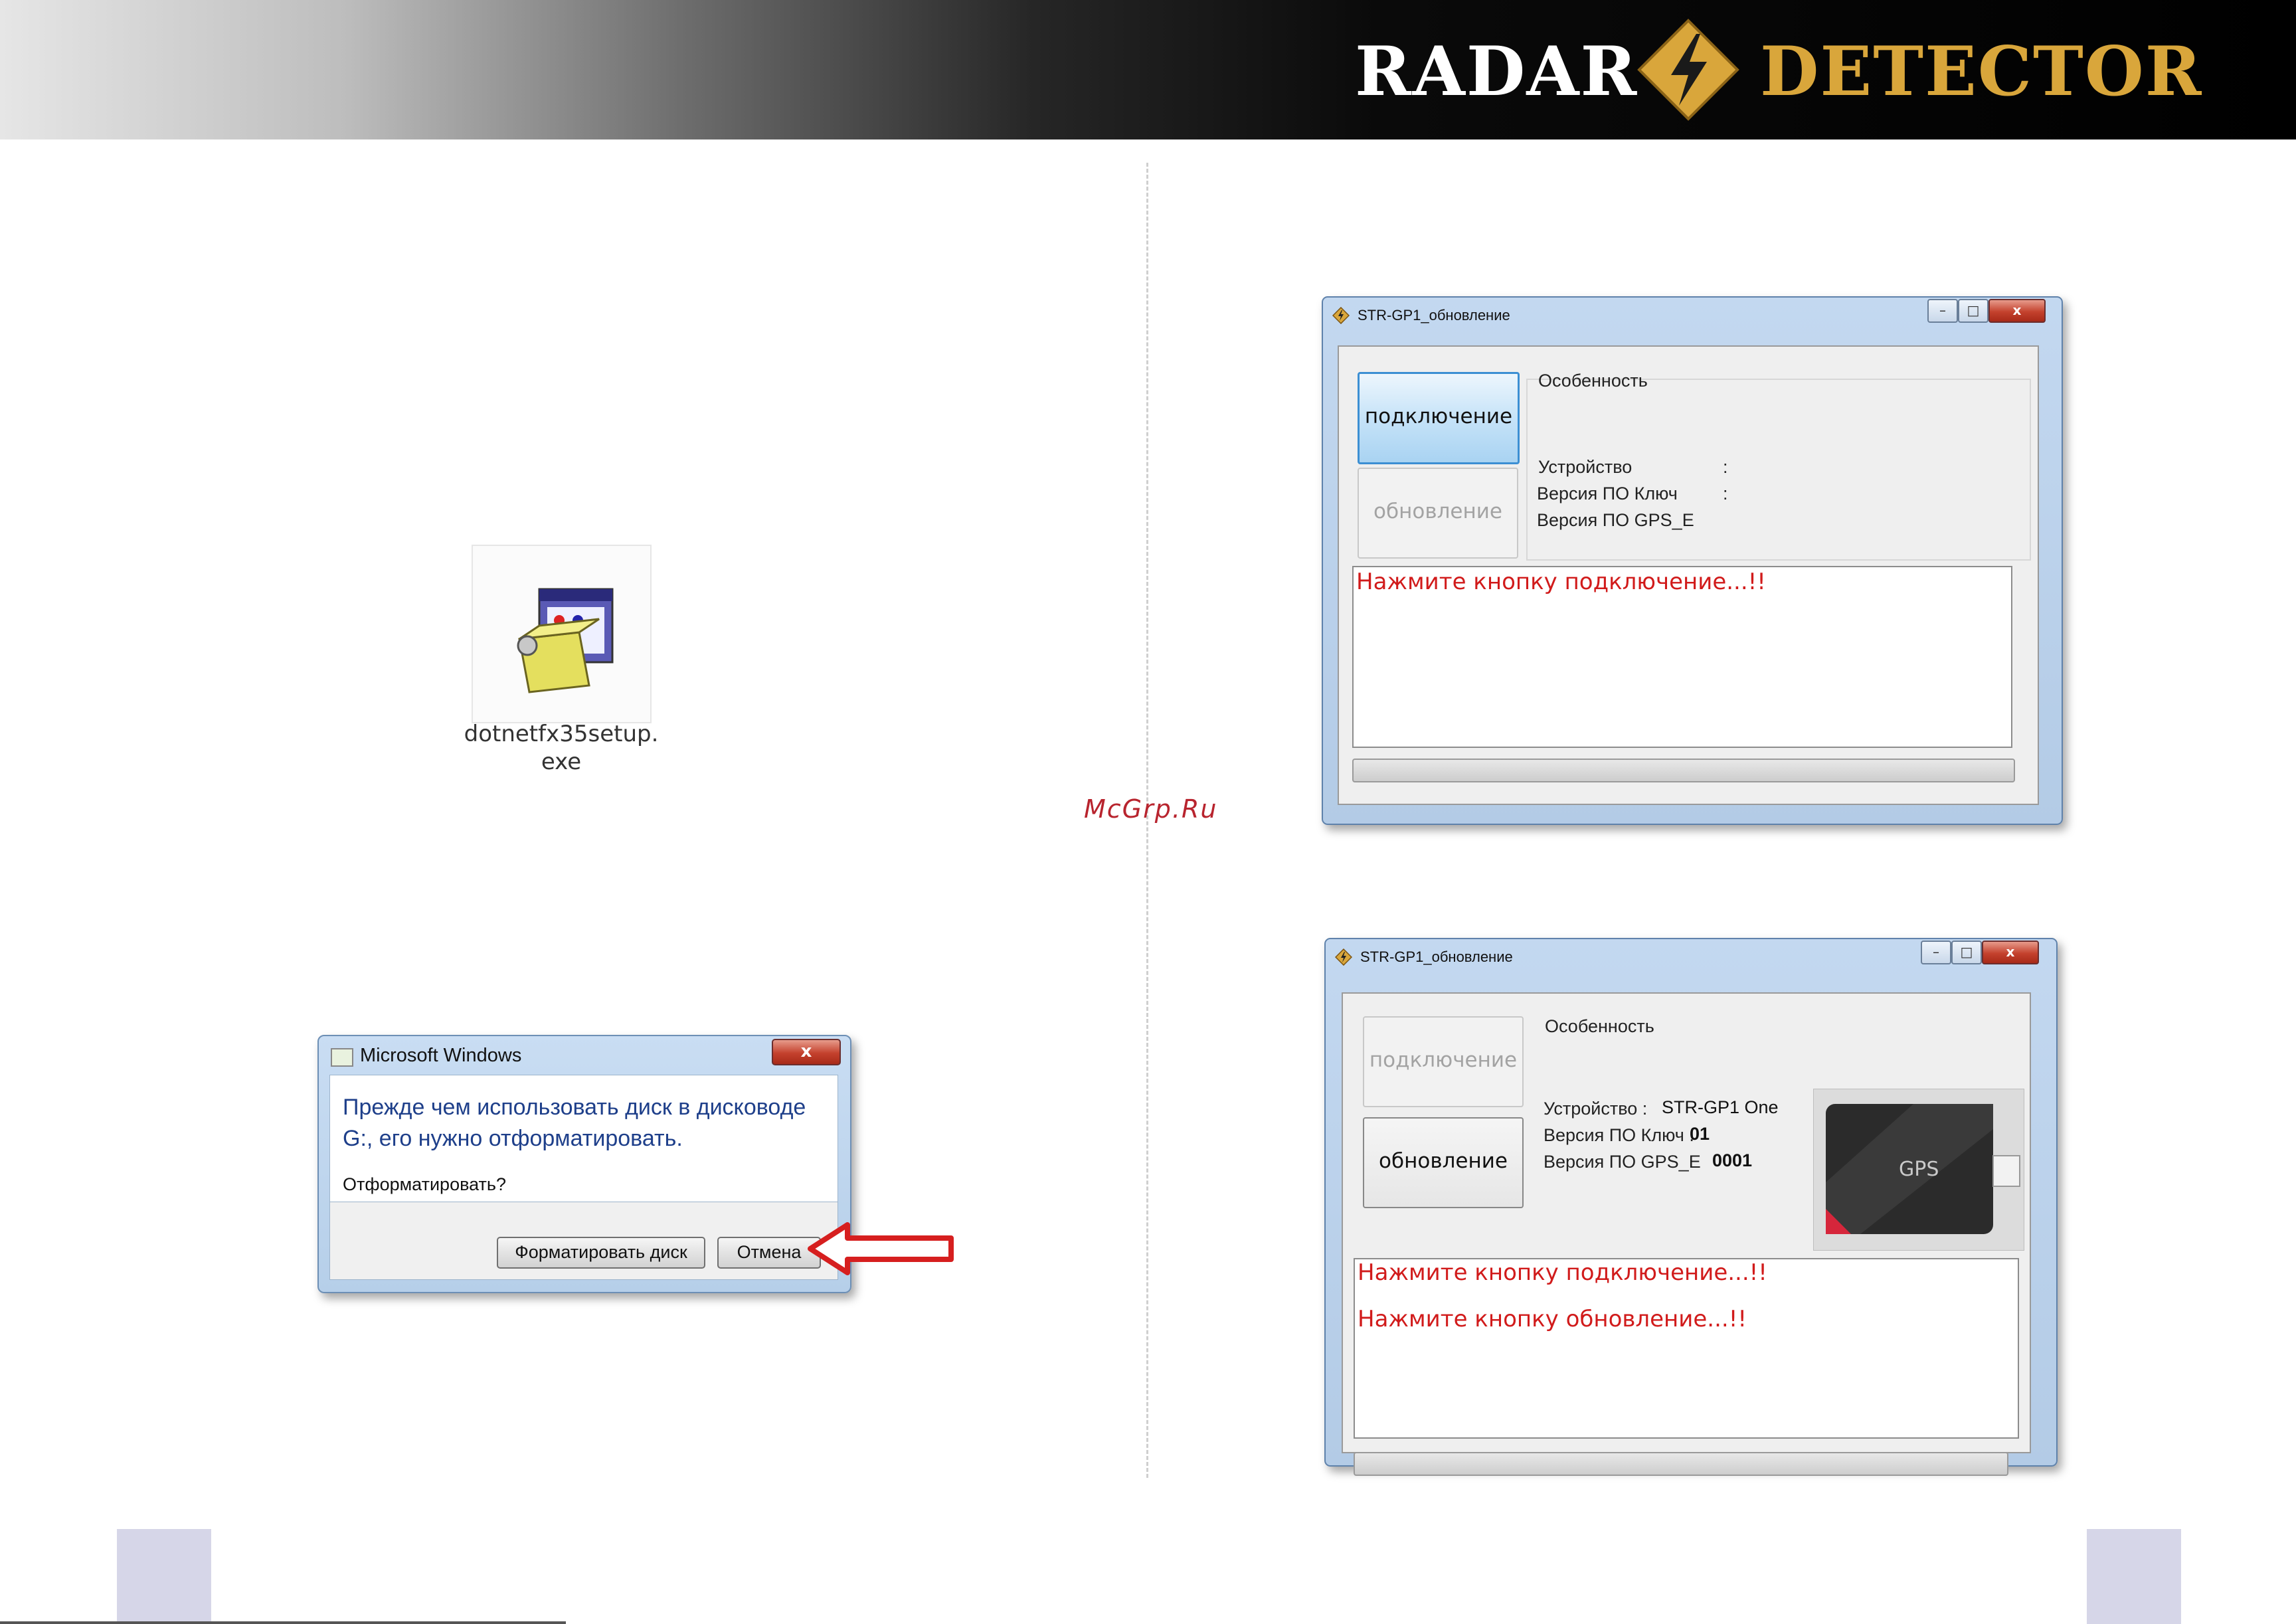 This screenshot has width=2296, height=1624. Describe the element at coordinates (1607, 493) in the screenshot. I see `key-version-label: Версия ПО Ключ` at that location.